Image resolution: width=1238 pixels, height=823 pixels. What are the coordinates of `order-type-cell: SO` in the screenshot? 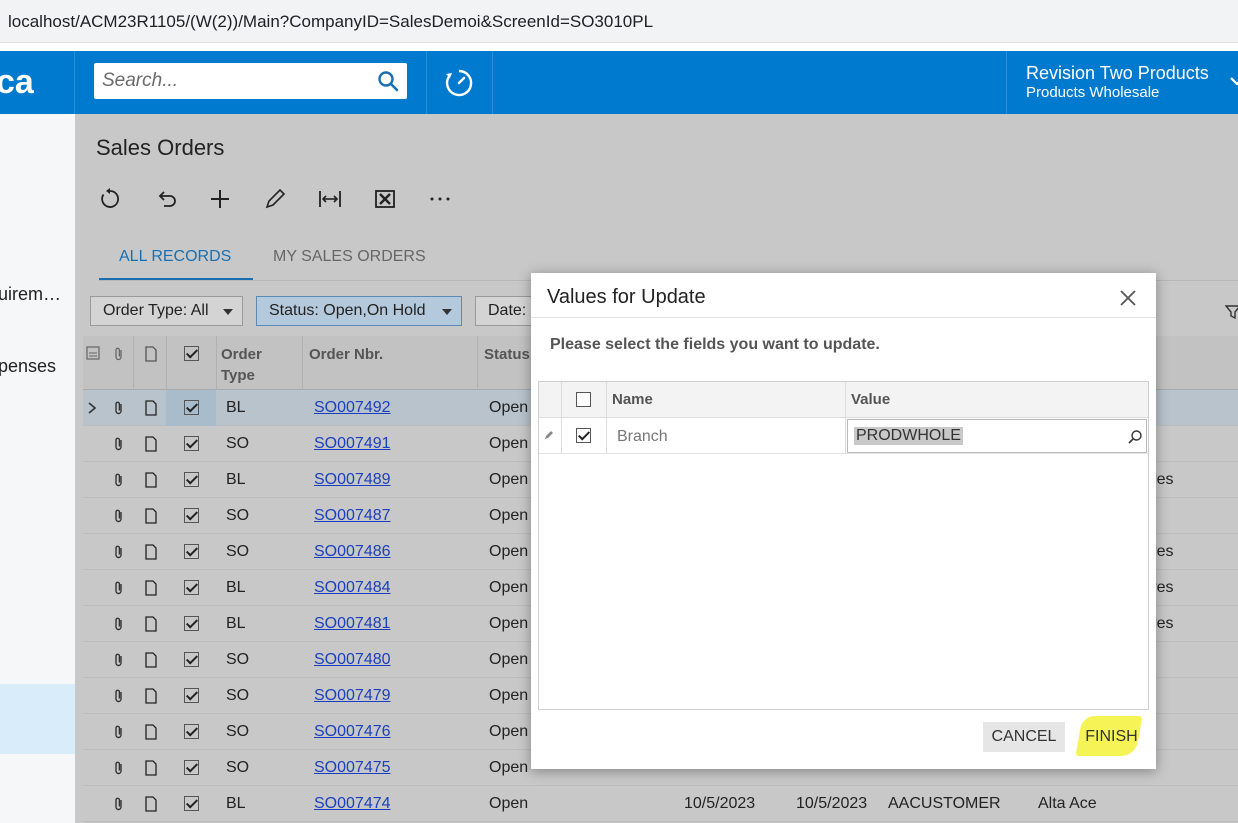 It's located at (238, 443).